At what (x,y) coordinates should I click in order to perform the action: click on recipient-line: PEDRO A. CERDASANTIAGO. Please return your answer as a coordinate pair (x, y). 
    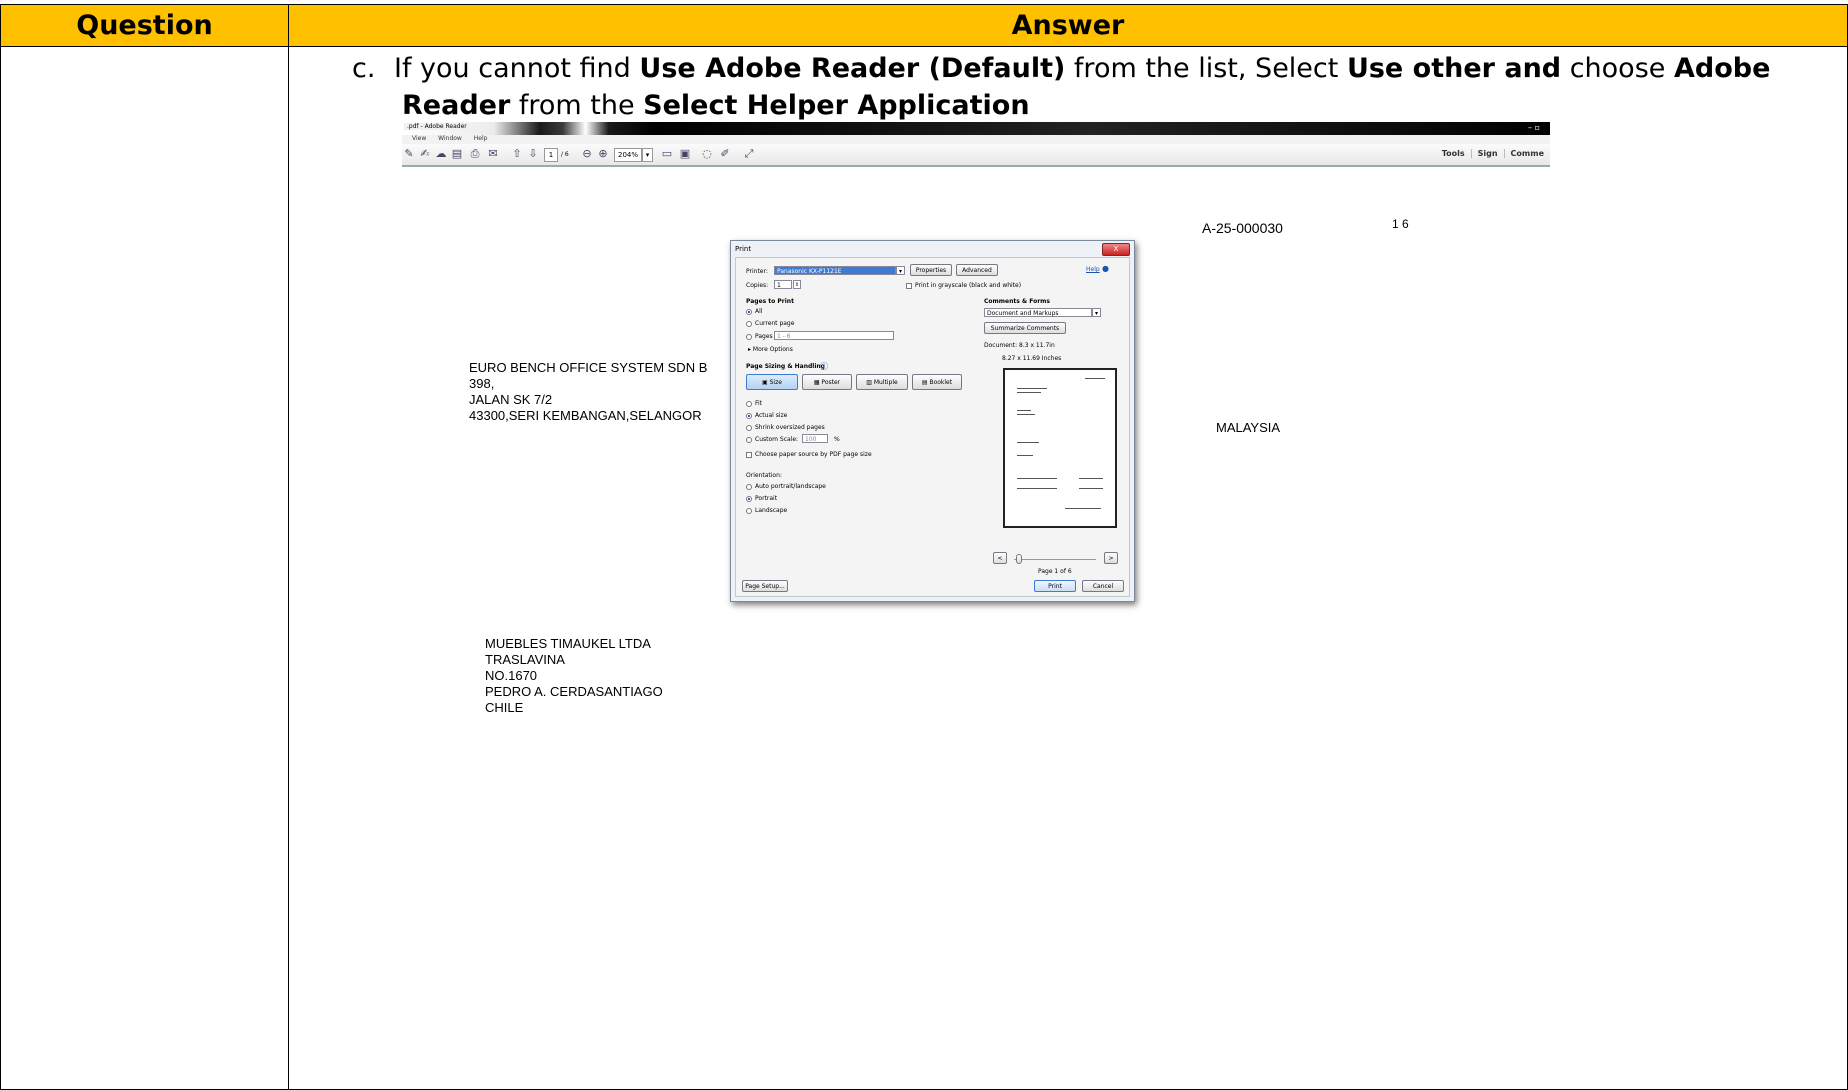
    Looking at the image, I should click on (574, 691).